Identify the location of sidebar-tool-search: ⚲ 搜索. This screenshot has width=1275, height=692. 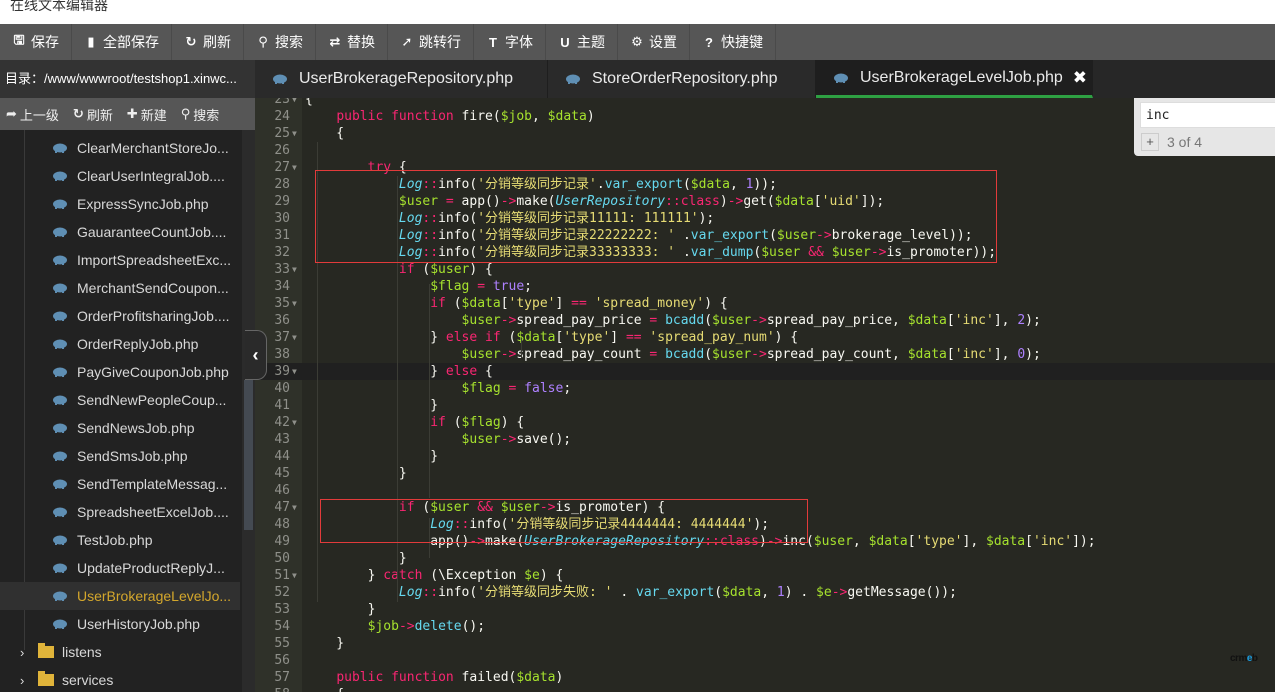
(200, 114).